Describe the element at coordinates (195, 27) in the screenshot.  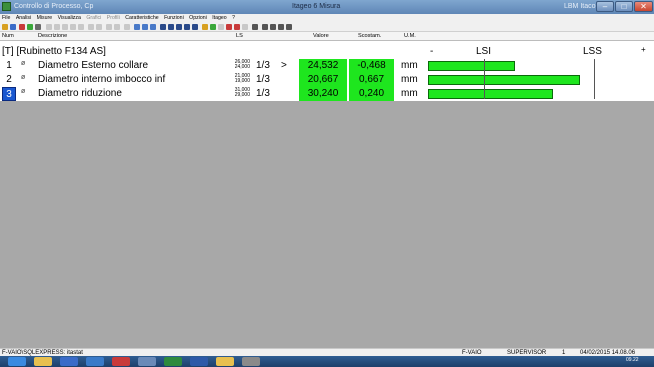
I see `refresh-icon` at that location.